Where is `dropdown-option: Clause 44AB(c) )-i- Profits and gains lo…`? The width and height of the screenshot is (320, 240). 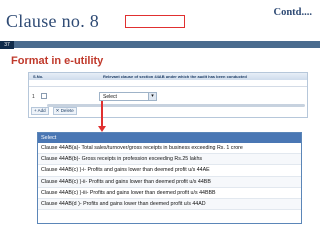
dropdown-option: Clause 44AB(c) )-i- Profits and gains lo… is located at coordinates (169, 171).